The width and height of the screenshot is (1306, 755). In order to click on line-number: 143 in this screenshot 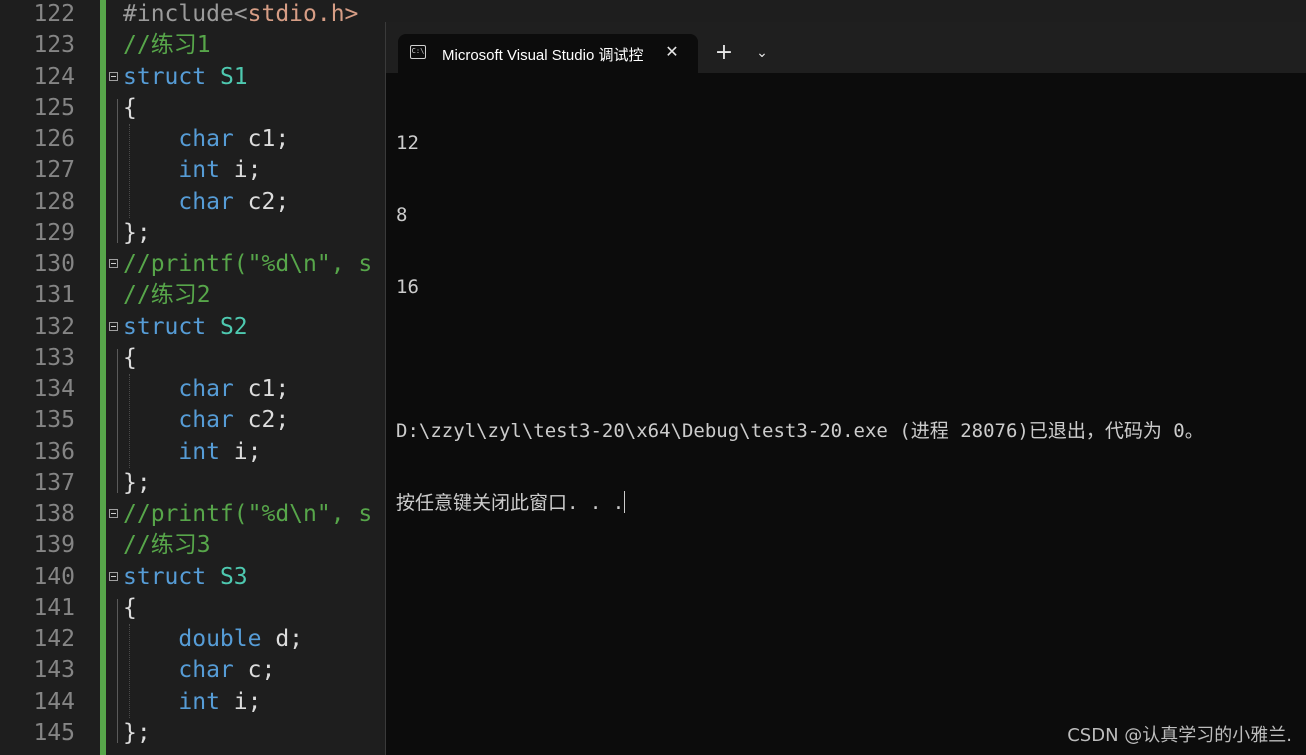, I will do `click(54, 670)`.